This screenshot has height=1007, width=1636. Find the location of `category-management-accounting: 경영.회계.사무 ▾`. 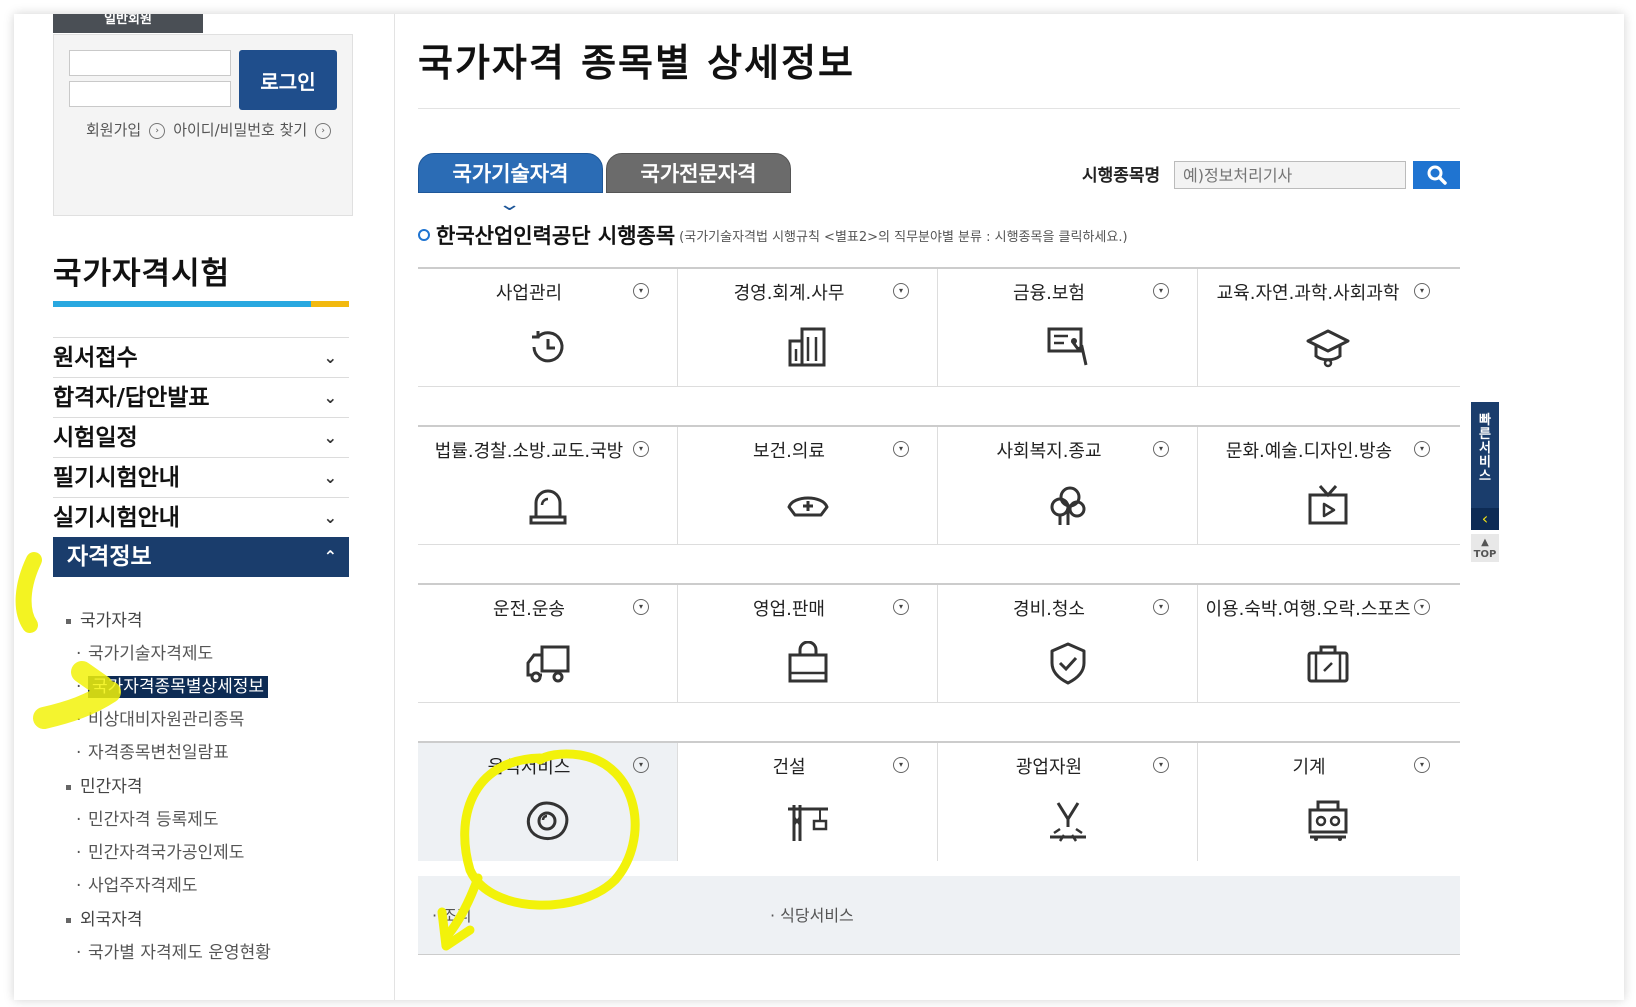

category-management-accounting: 경영.회계.사무 ▾ is located at coordinates (808, 328).